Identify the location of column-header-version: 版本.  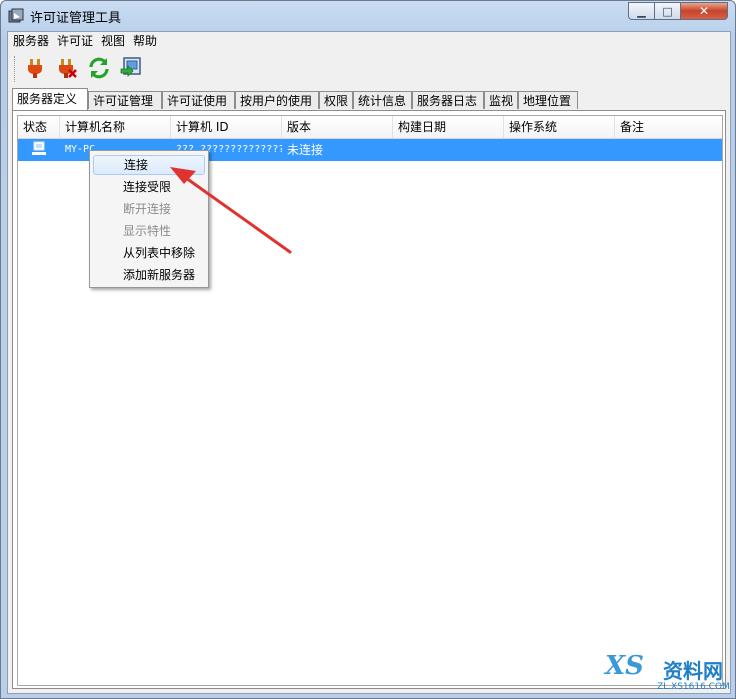
(337, 127).